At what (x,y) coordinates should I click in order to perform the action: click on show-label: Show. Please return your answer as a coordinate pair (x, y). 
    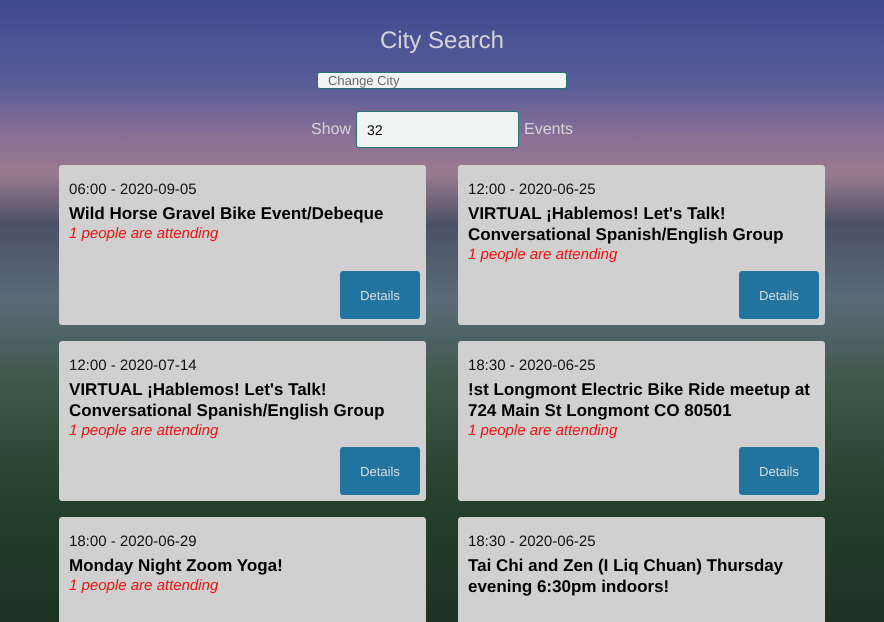
    Looking at the image, I should click on (331, 129).